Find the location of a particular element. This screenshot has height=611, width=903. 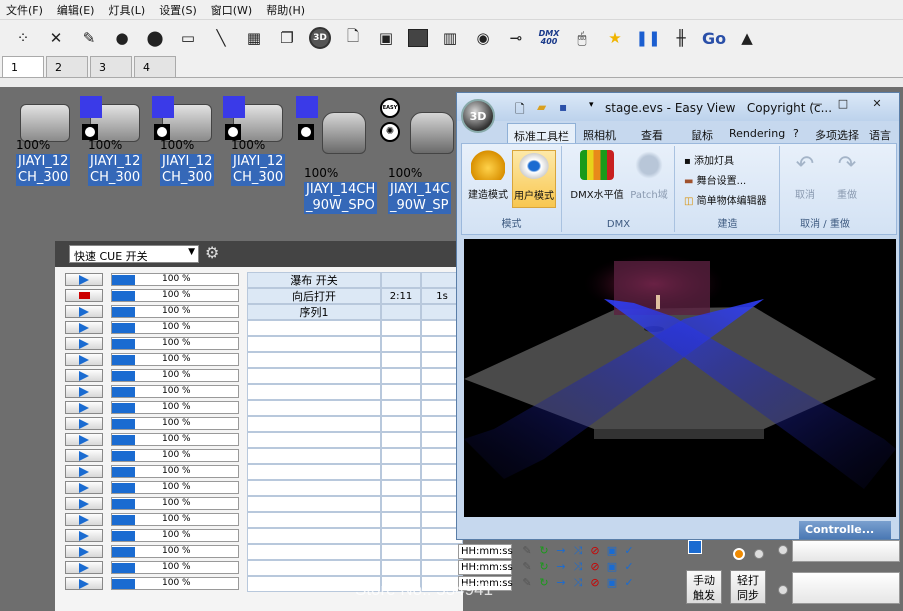

rectangle-shape-icon: ▭ is located at coordinates (188, 38).